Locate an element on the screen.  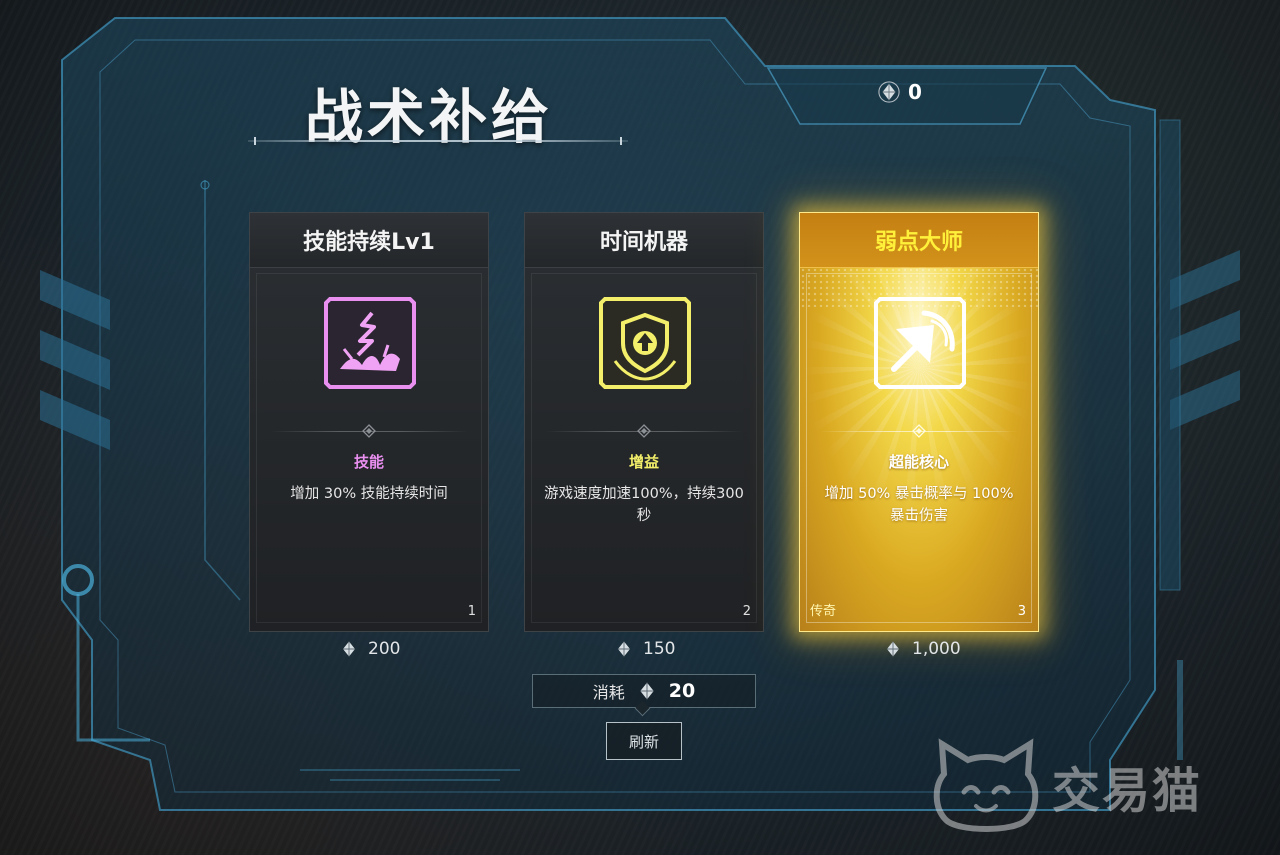
title-underline is located at coordinates (438, 141).